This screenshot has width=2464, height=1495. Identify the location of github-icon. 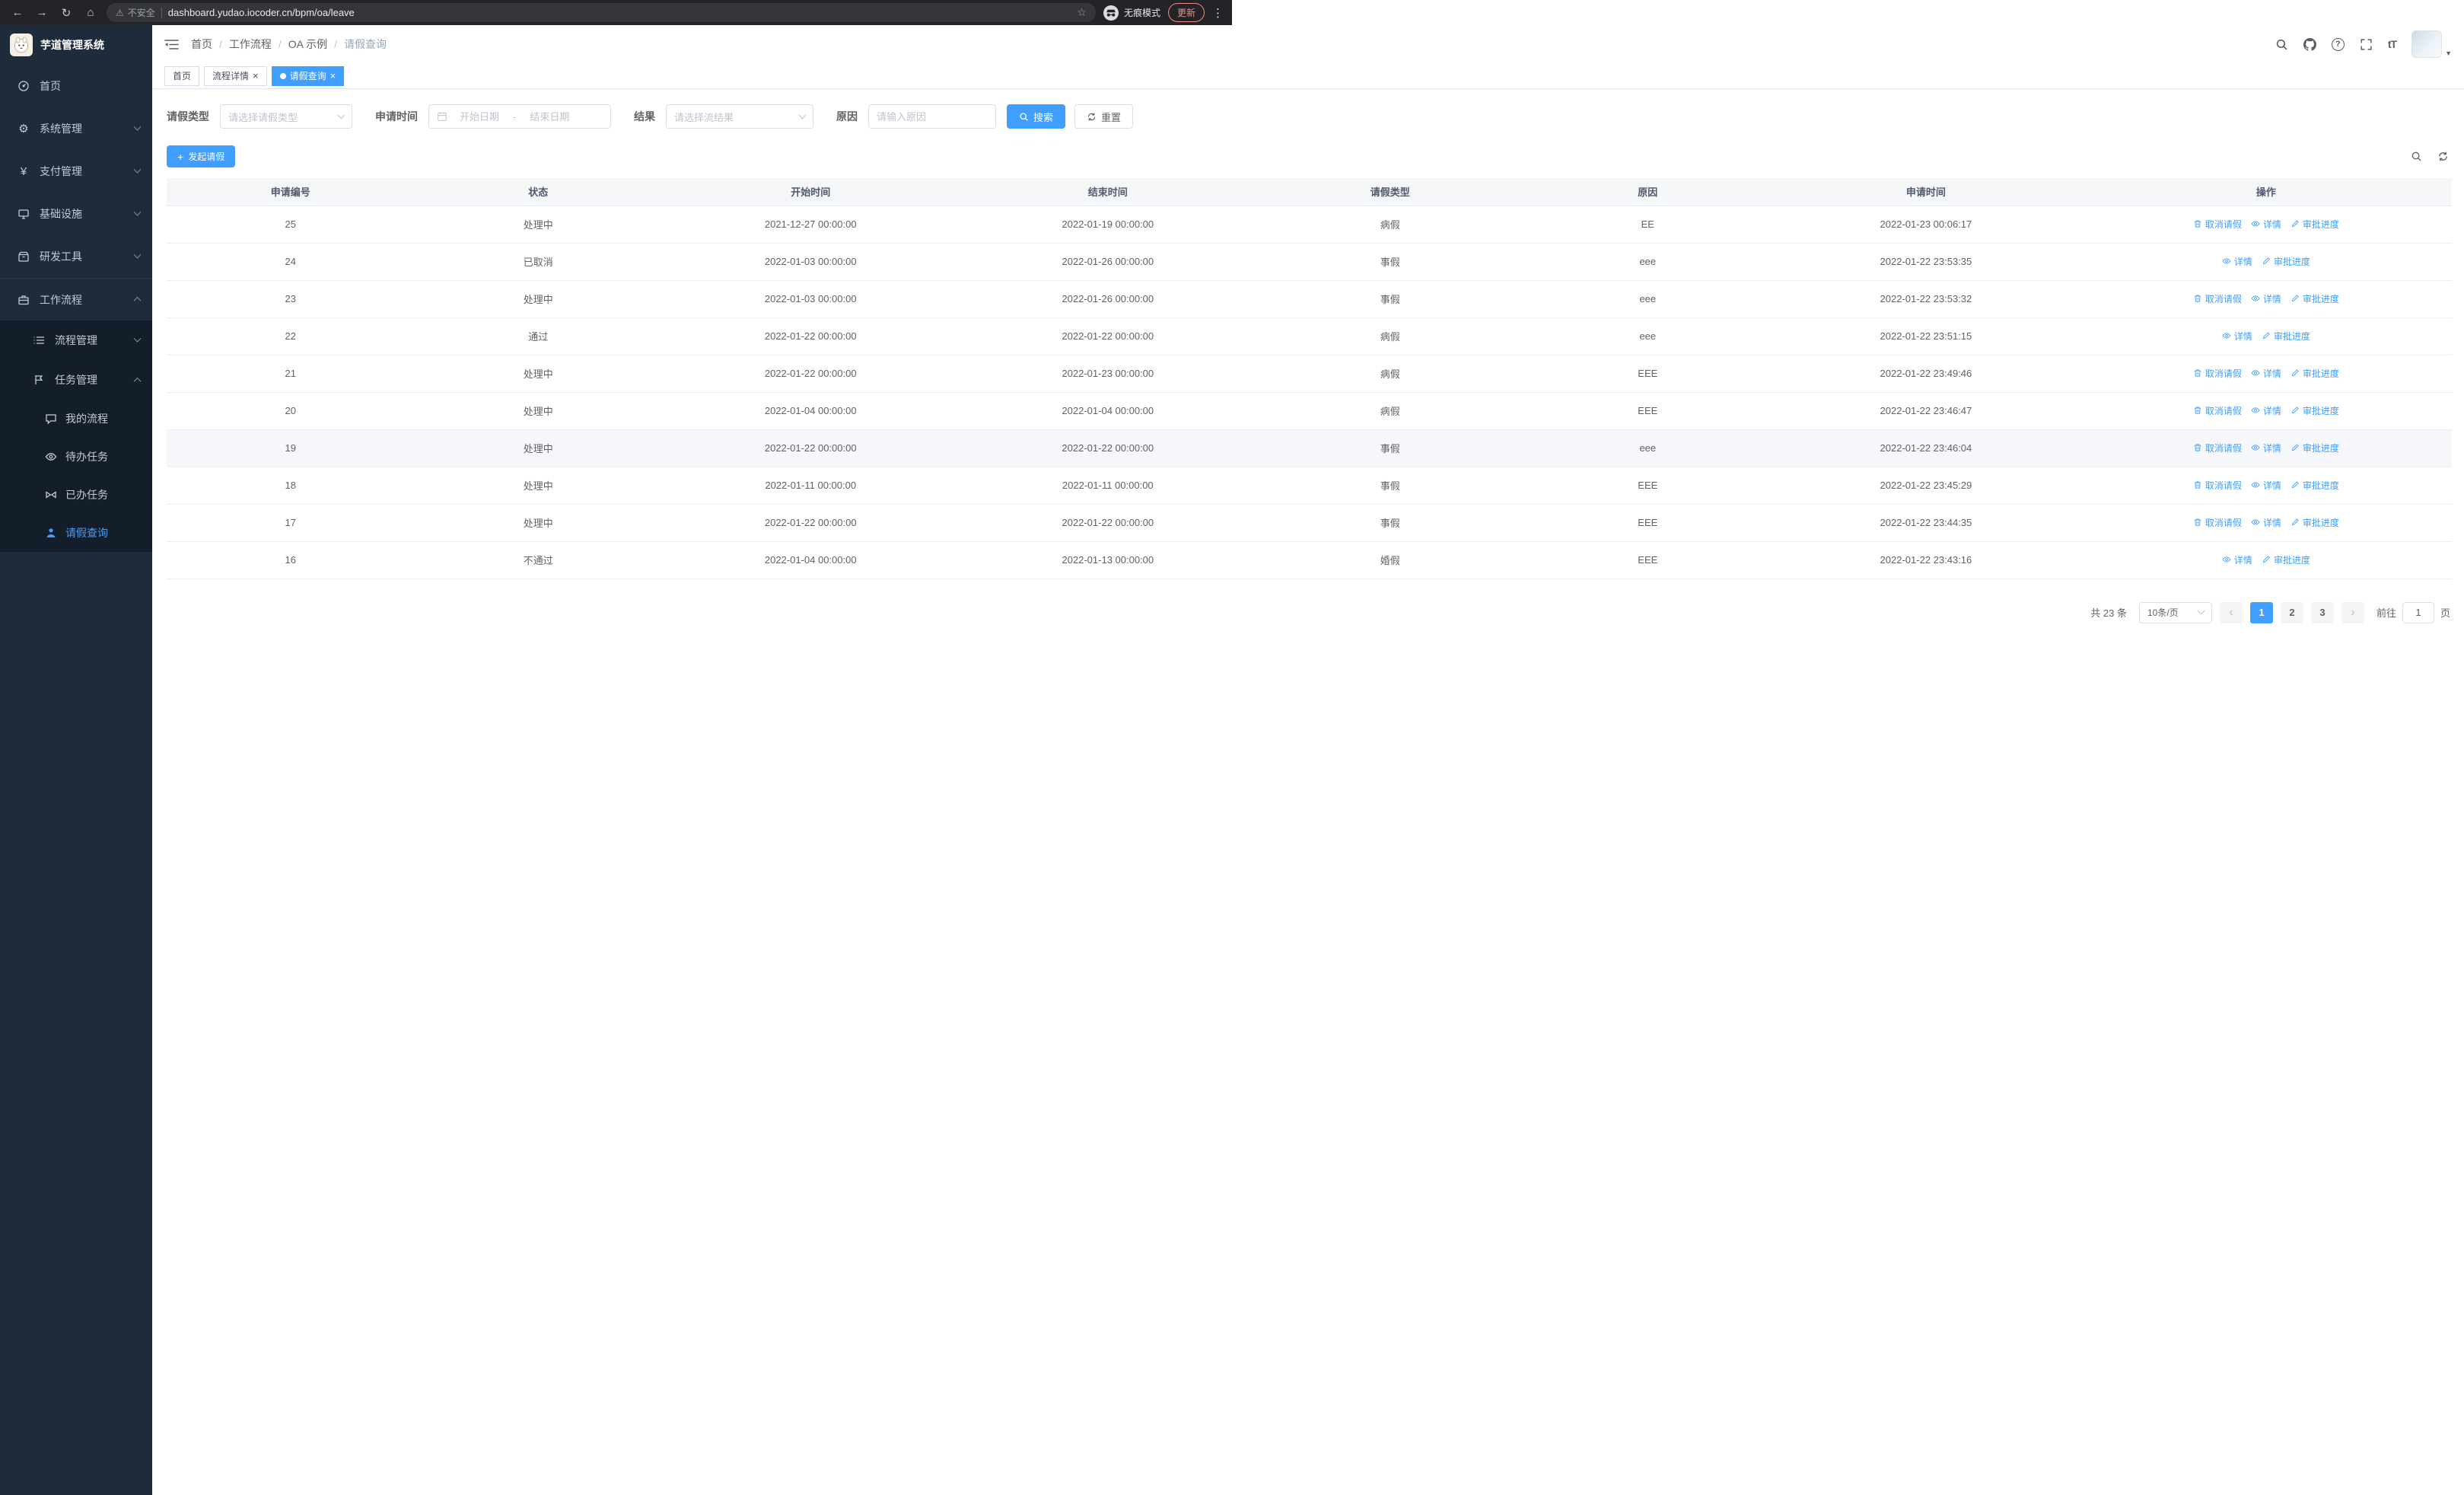
(2309, 44).